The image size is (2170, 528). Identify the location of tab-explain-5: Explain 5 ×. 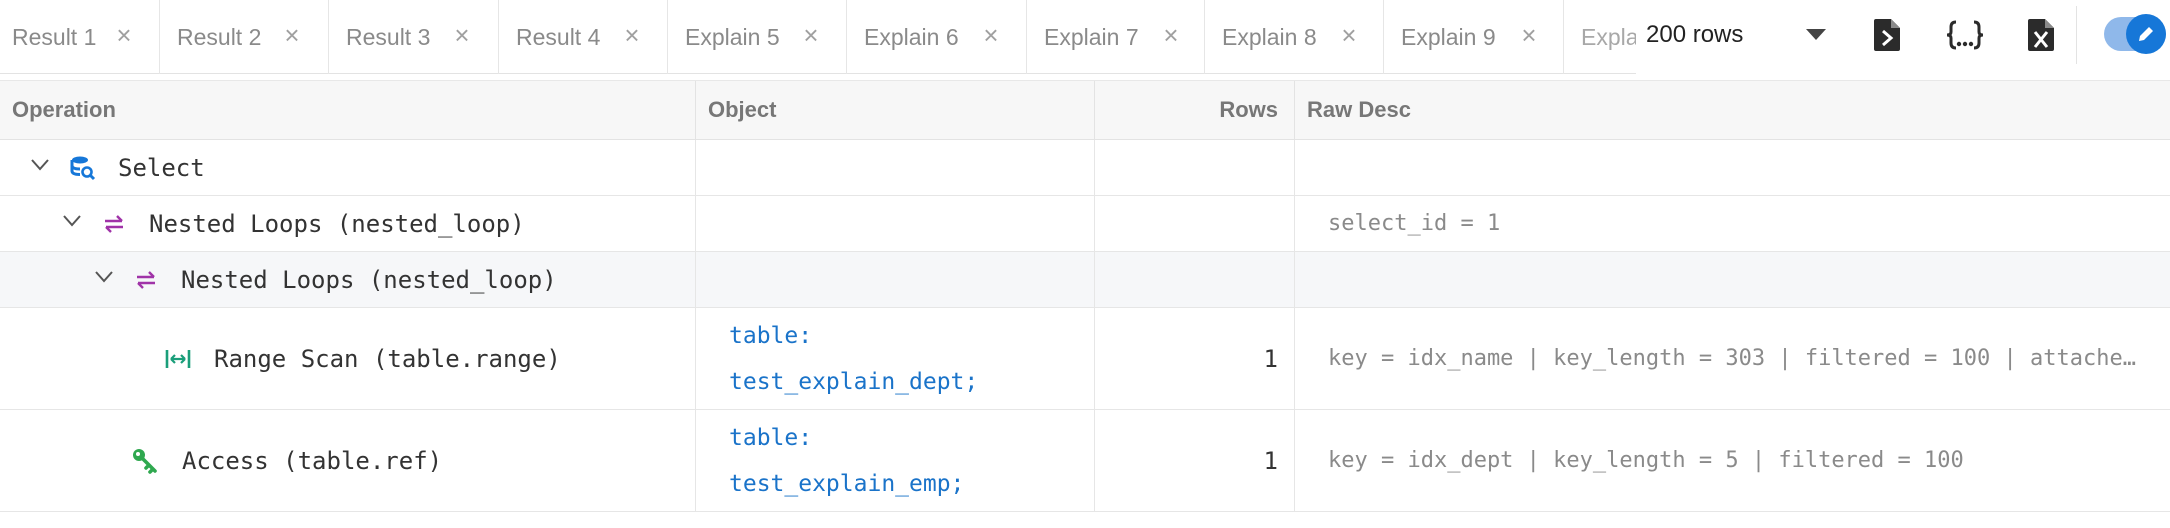
(757, 37).